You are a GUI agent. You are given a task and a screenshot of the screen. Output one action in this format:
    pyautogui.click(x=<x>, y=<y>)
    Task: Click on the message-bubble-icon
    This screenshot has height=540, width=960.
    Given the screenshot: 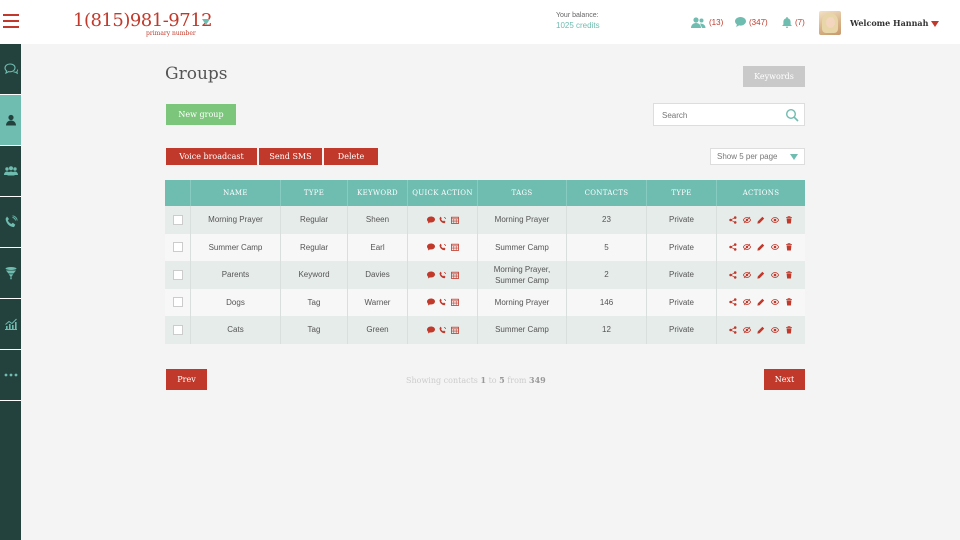 What is the action you would take?
    pyautogui.click(x=740, y=22)
    